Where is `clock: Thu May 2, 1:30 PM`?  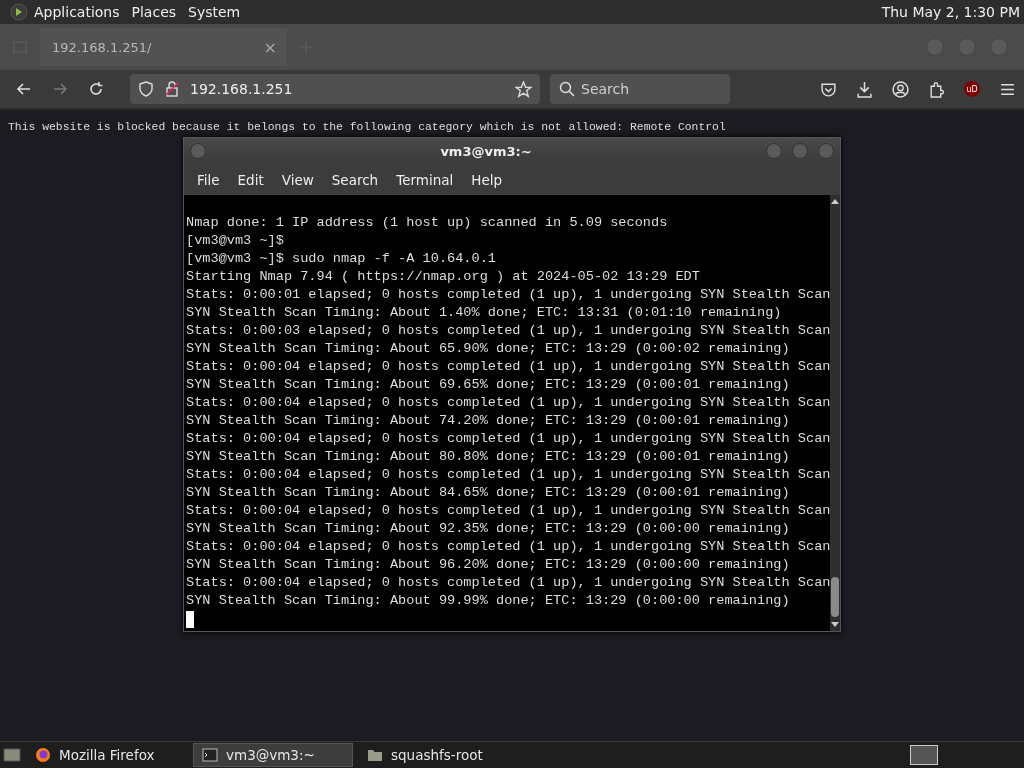
clock: Thu May 2, 1:30 PM is located at coordinates (950, 12).